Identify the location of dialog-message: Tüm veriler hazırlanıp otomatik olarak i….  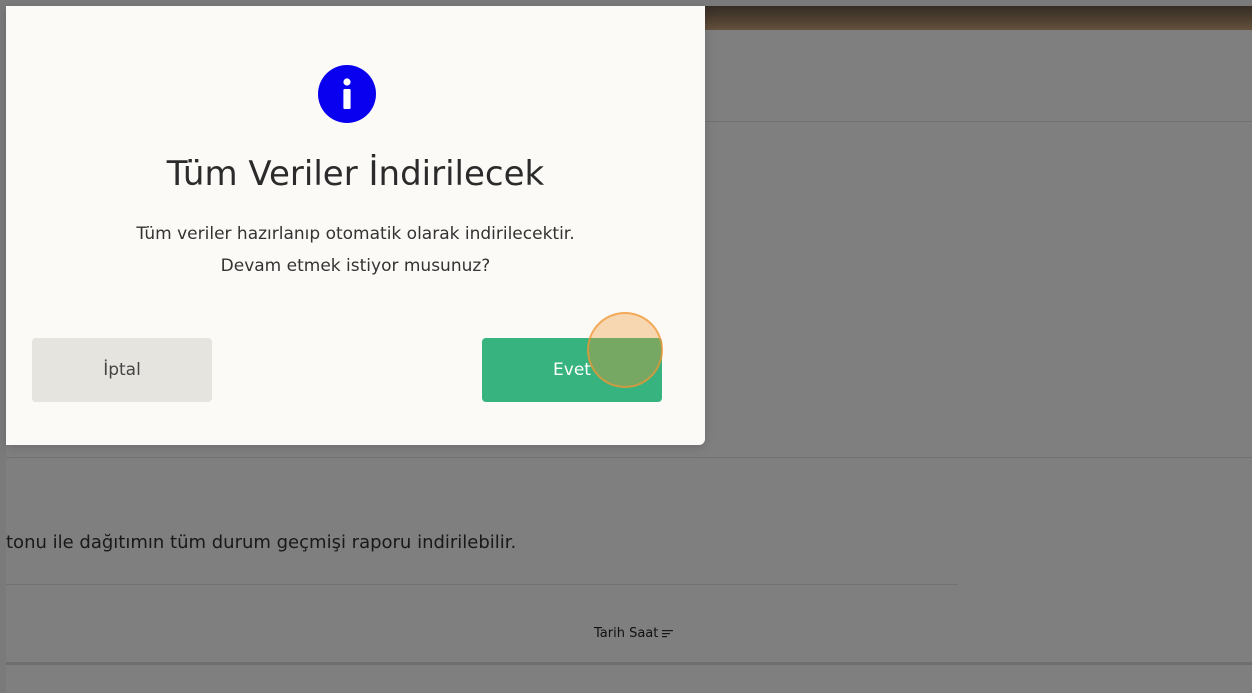
(355, 250).